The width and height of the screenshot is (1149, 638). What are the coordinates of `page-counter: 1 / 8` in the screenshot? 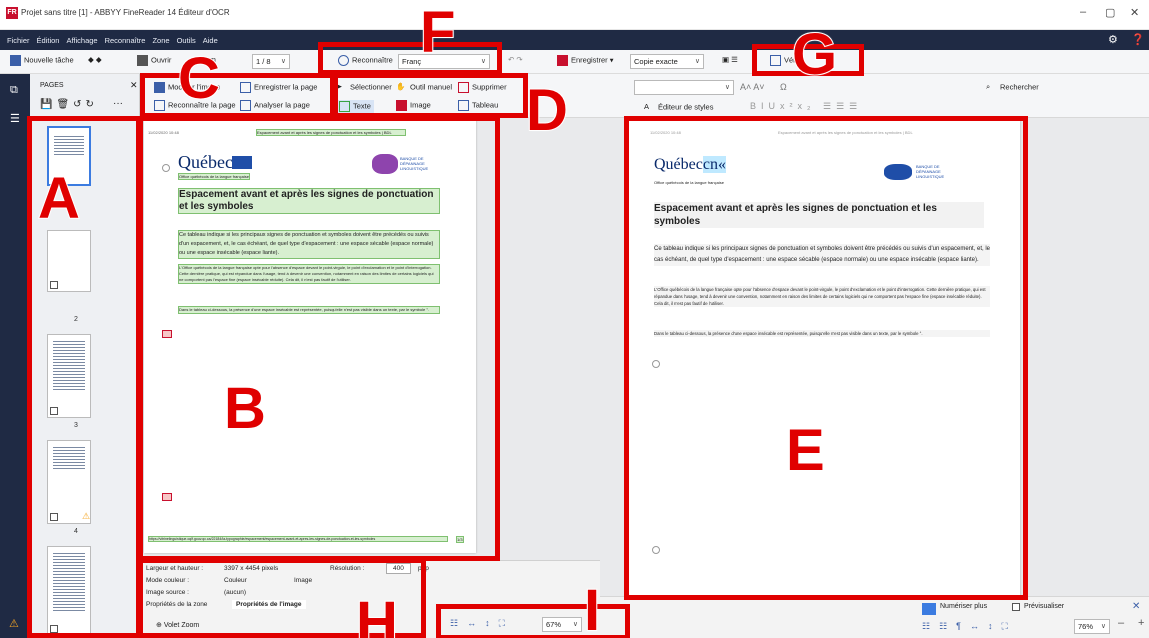 It's located at (271, 61).